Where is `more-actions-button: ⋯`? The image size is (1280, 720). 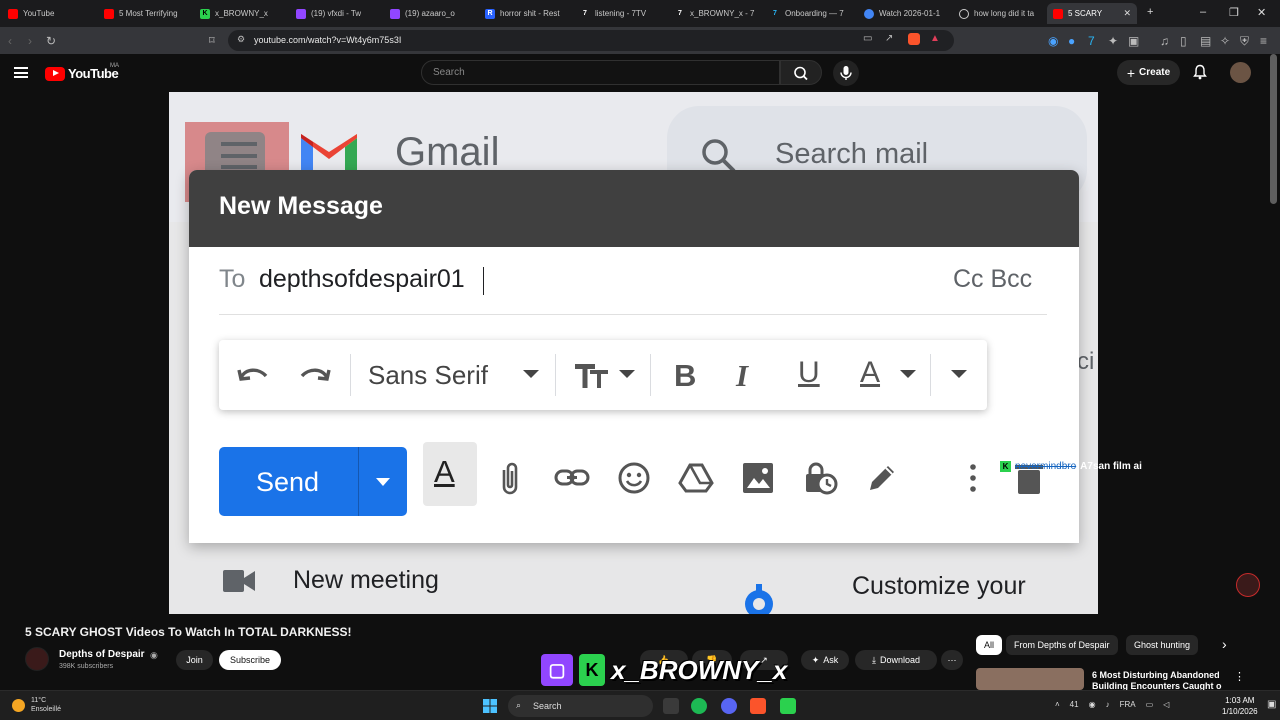
more-actions-button: ⋯ is located at coordinates (952, 660).